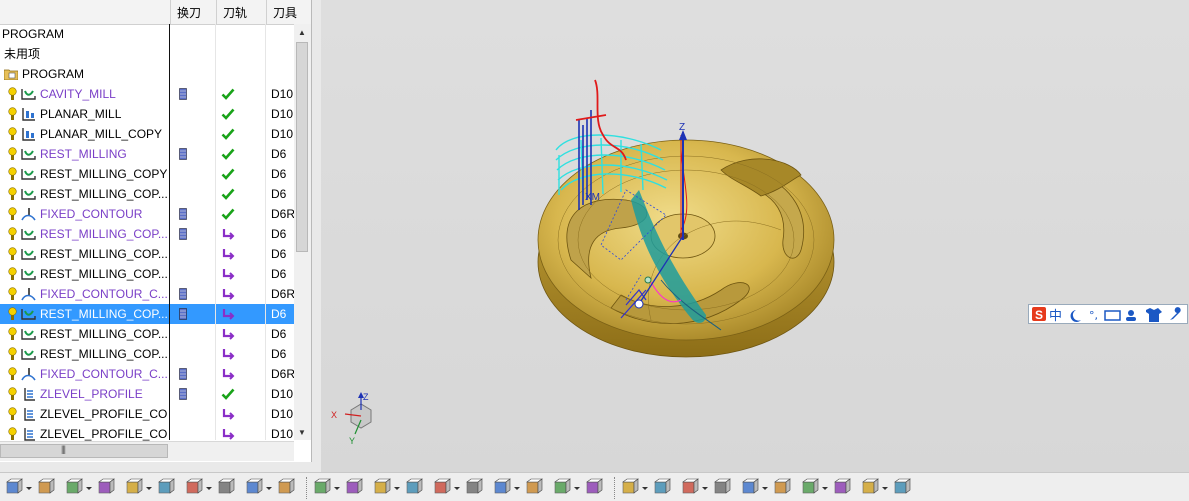  Describe the element at coordinates (442, 487) in the screenshot. I see `postprocess-icon` at that location.